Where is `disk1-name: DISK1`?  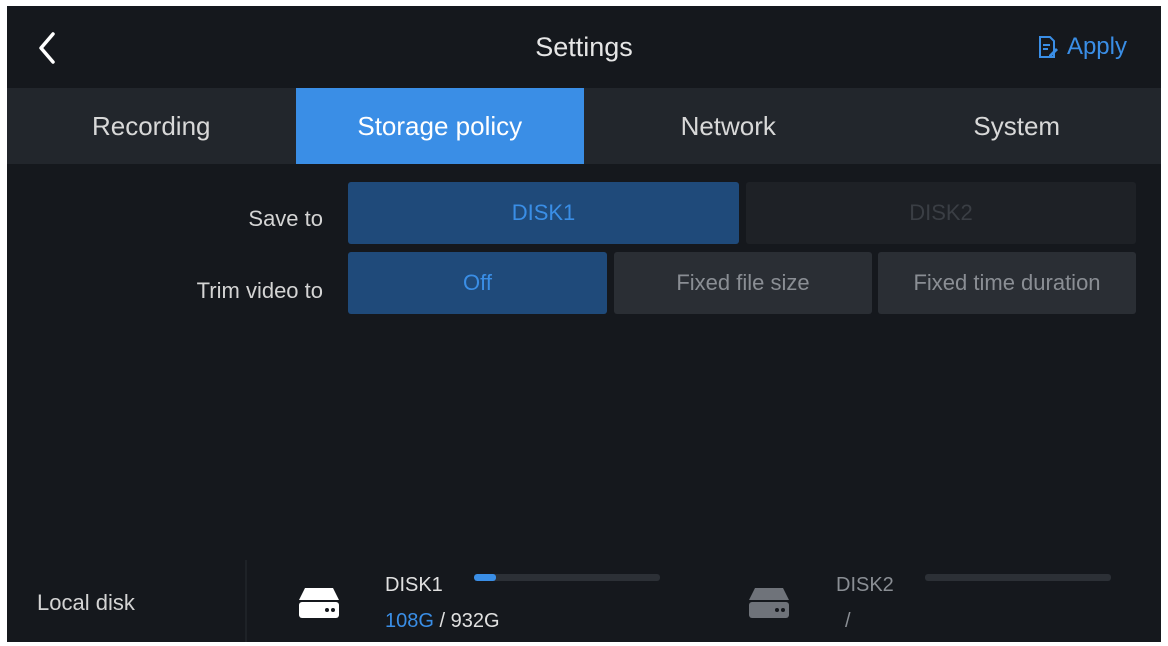
disk1-name: DISK1 is located at coordinates (414, 585).